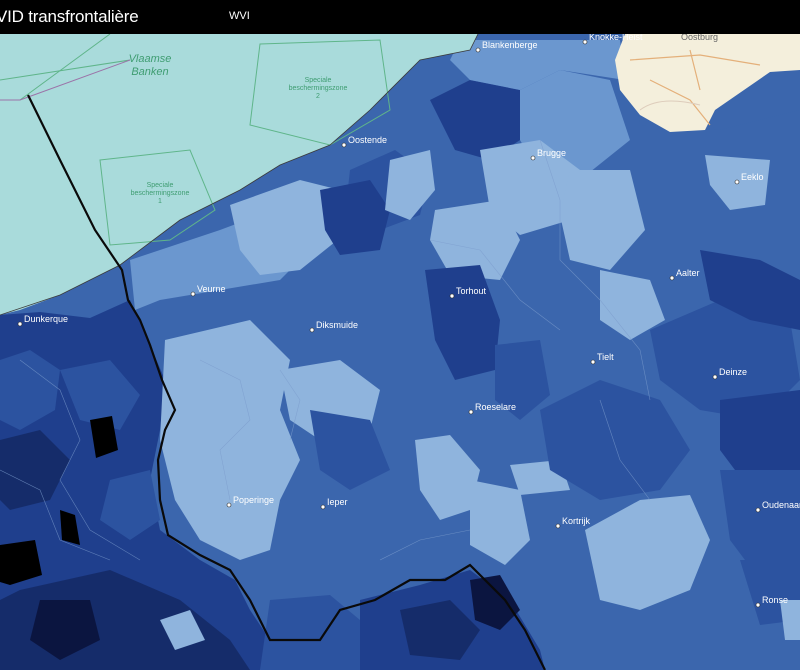 This screenshot has width=800, height=670. What do you see at coordinates (367, 140) in the screenshot?
I see `city-label: Oostende` at bounding box center [367, 140].